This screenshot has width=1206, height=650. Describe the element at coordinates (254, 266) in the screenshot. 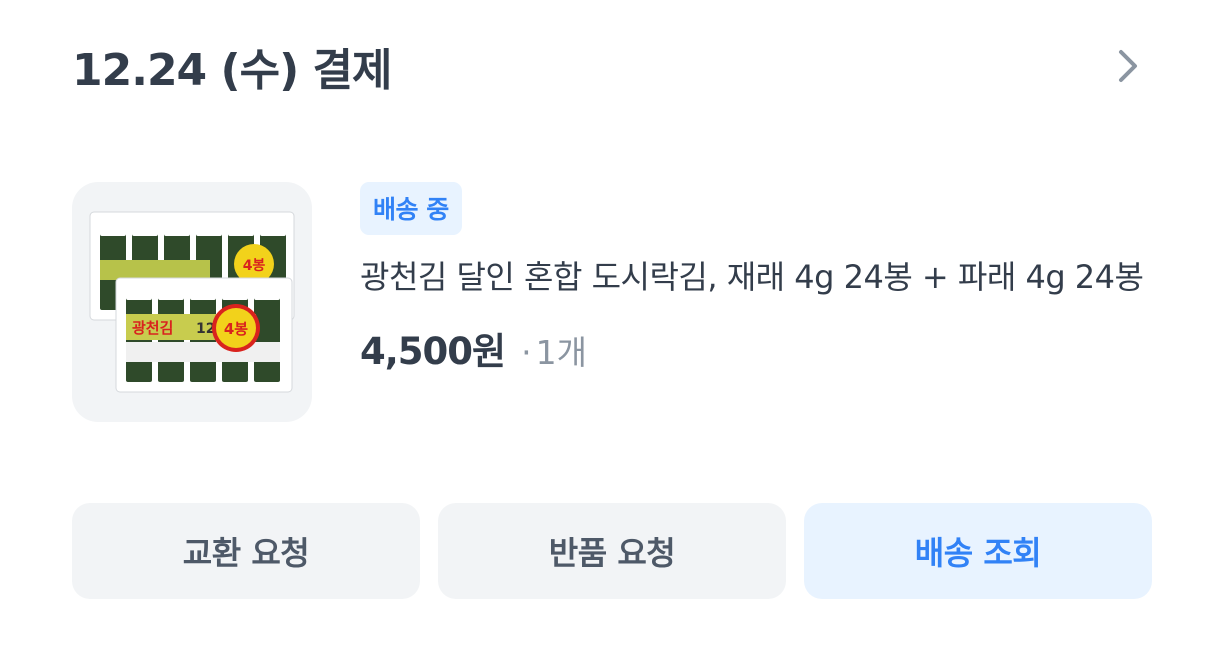

I see `thumbnail-badge-back: 4봉` at that location.